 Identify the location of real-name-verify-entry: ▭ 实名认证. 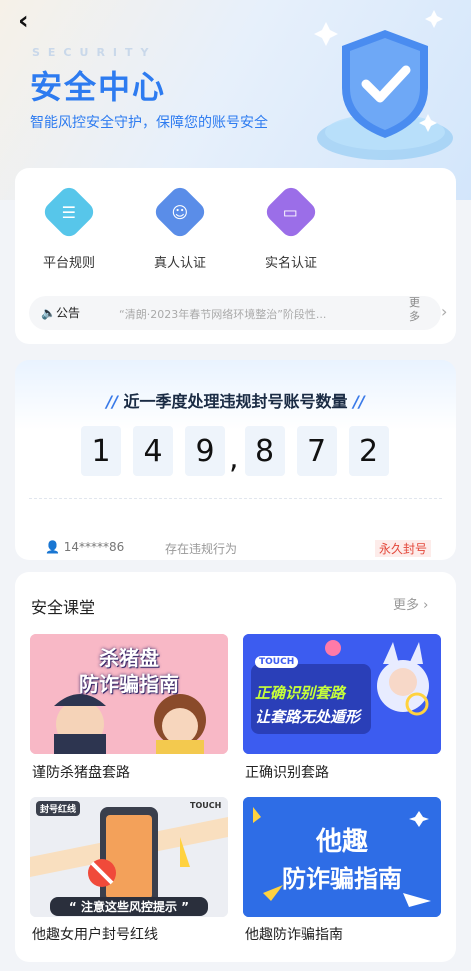
(291, 227).